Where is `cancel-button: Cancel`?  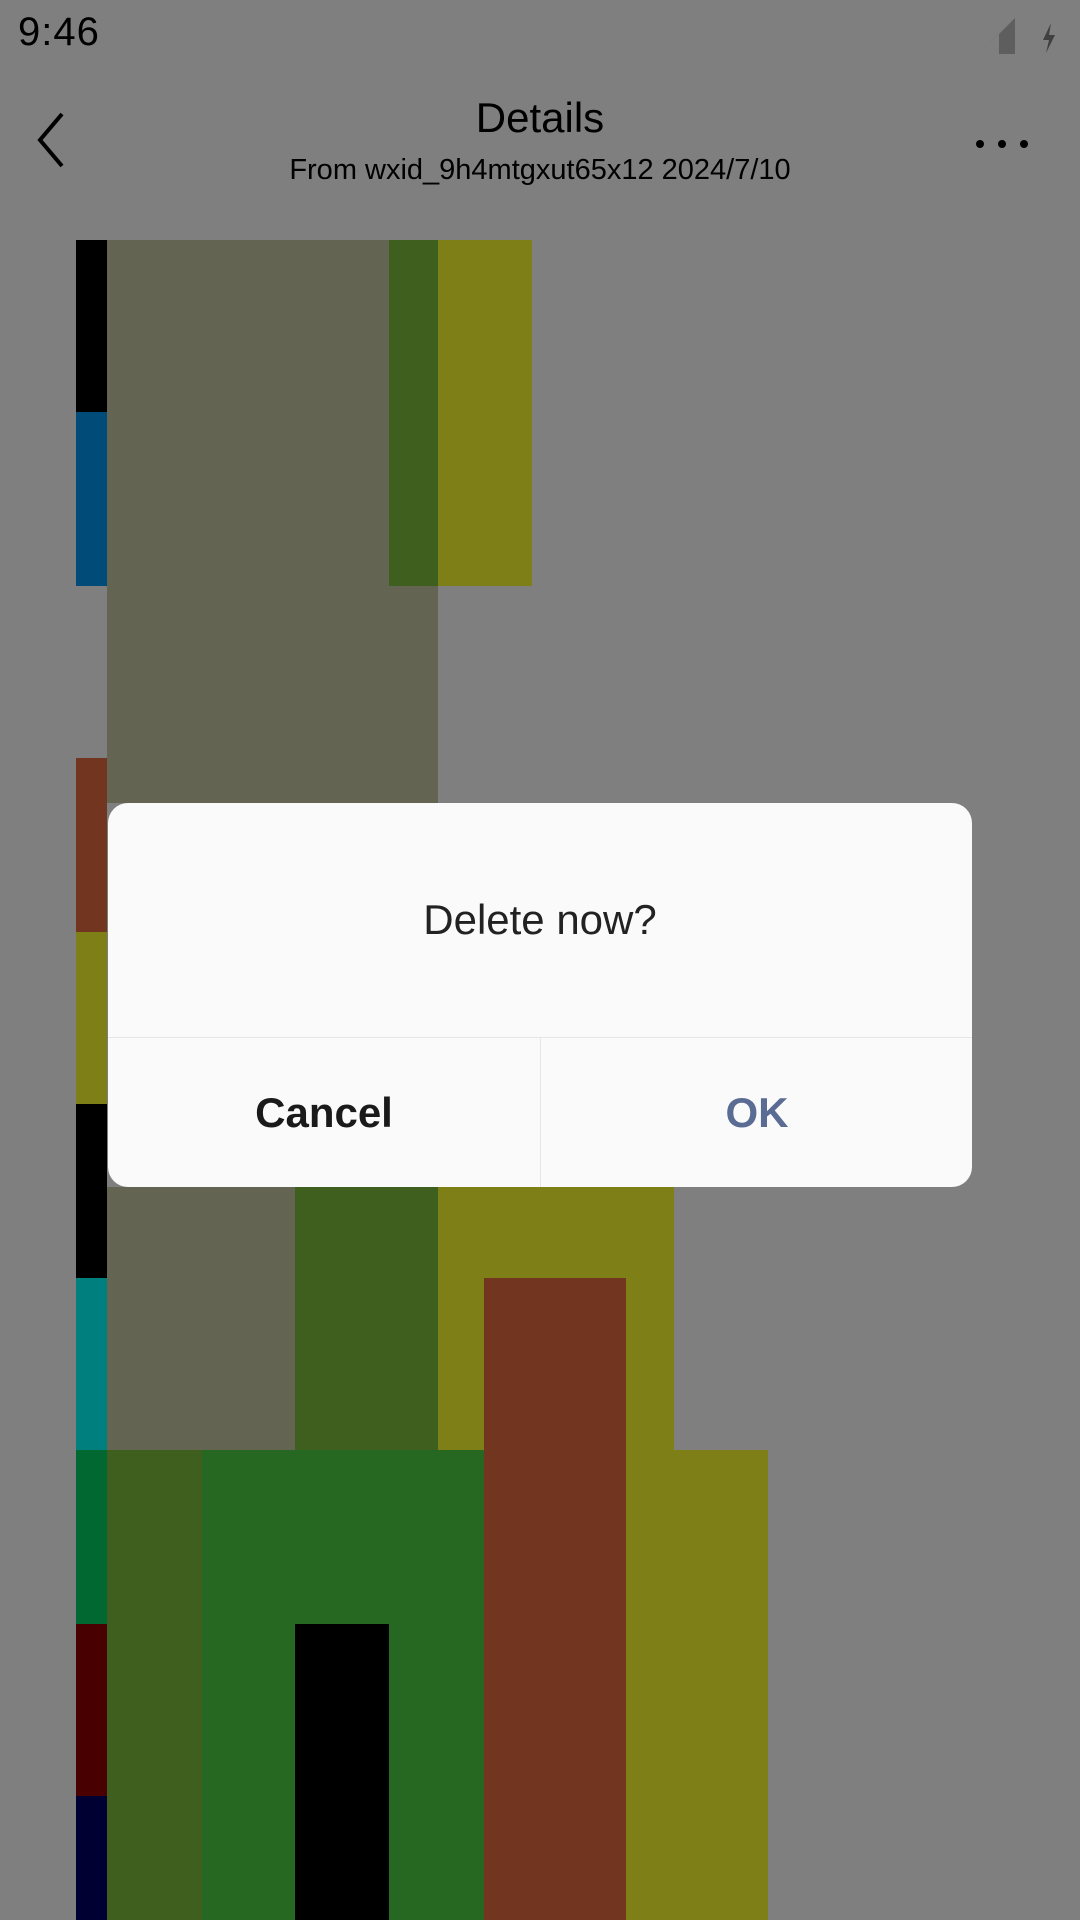
cancel-button: Cancel is located at coordinates (324, 1112).